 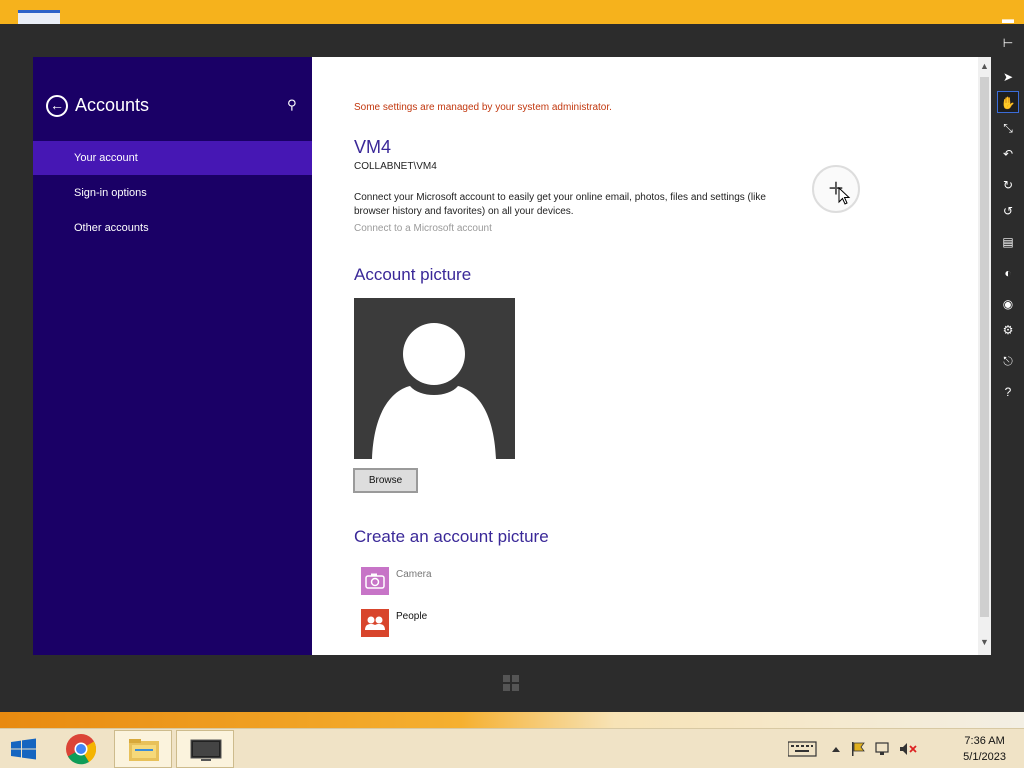 What do you see at coordinates (1008, 330) in the screenshot?
I see `gear-icon: ⚙` at bounding box center [1008, 330].